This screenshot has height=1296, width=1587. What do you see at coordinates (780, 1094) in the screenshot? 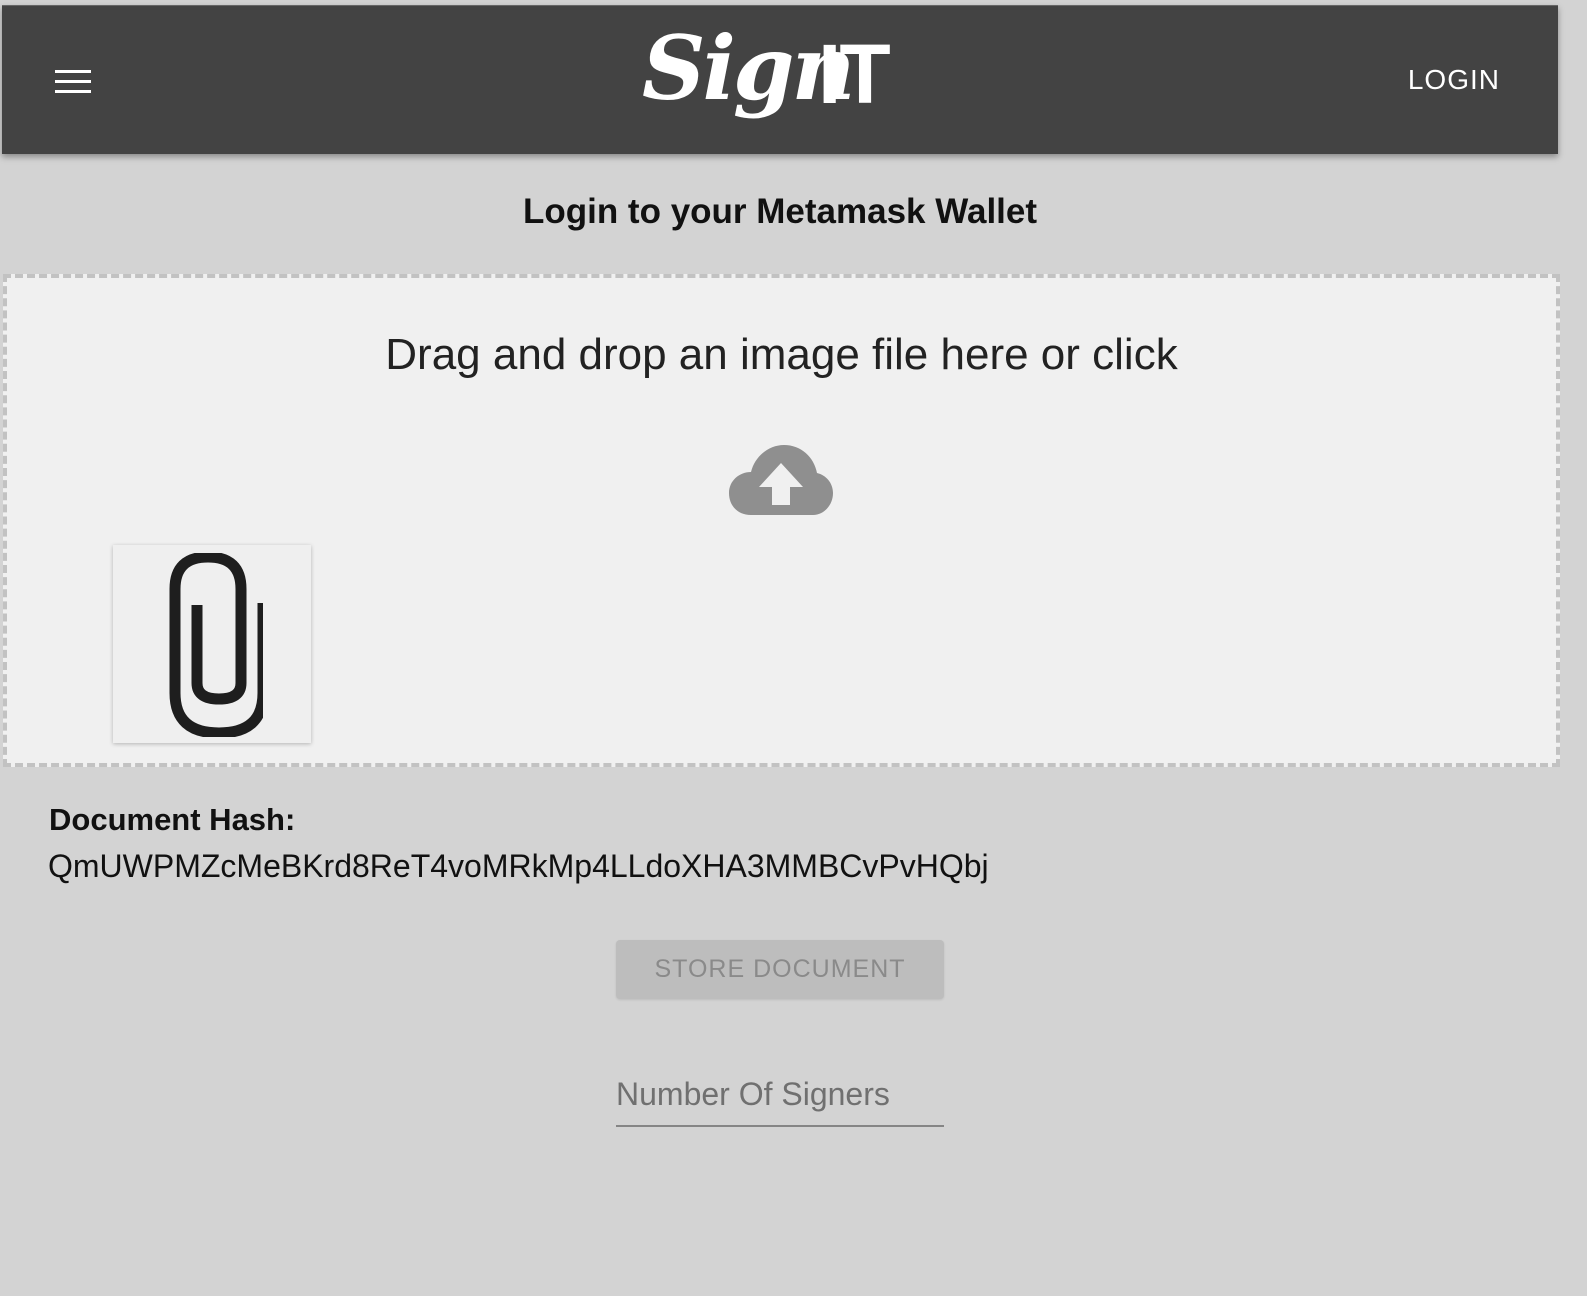
I see `number-of-signers-input` at bounding box center [780, 1094].